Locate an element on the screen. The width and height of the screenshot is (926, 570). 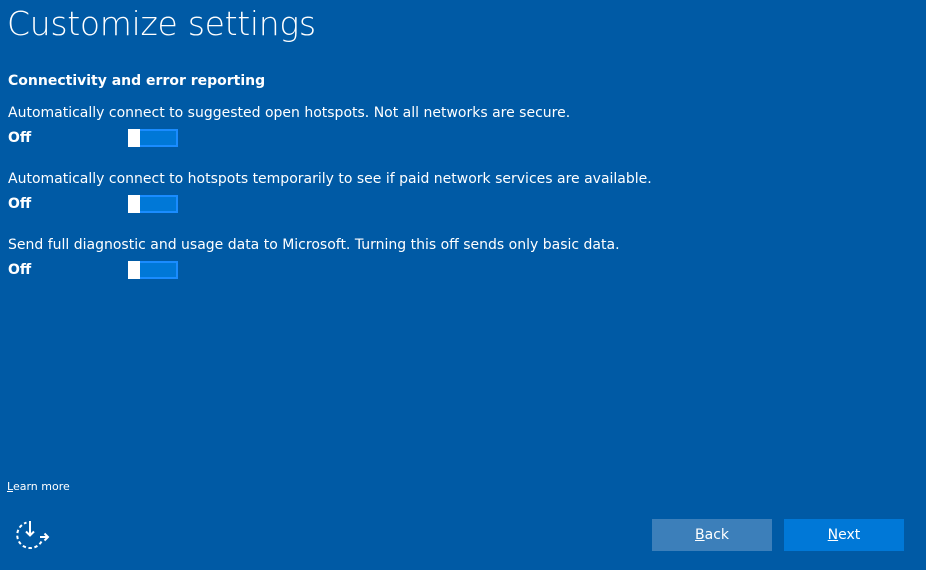
back-accesskey: B is located at coordinates (700, 535).